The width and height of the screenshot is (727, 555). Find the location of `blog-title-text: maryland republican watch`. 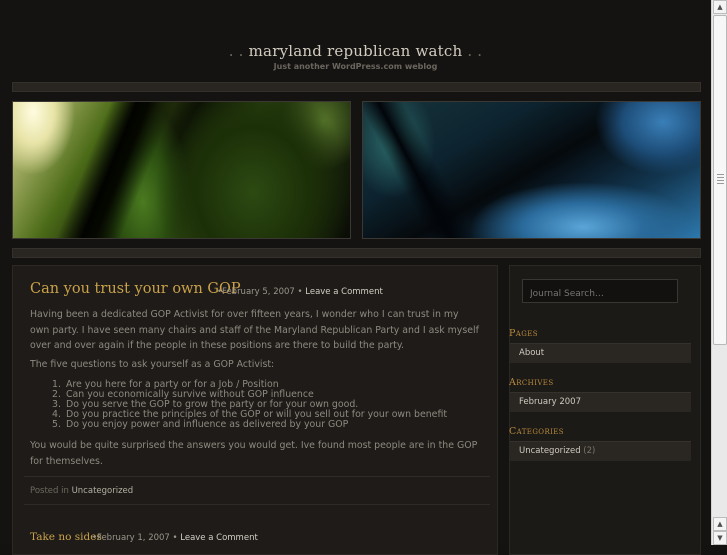

blog-title-text: maryland republican watch is located at coordinates (356, 51).